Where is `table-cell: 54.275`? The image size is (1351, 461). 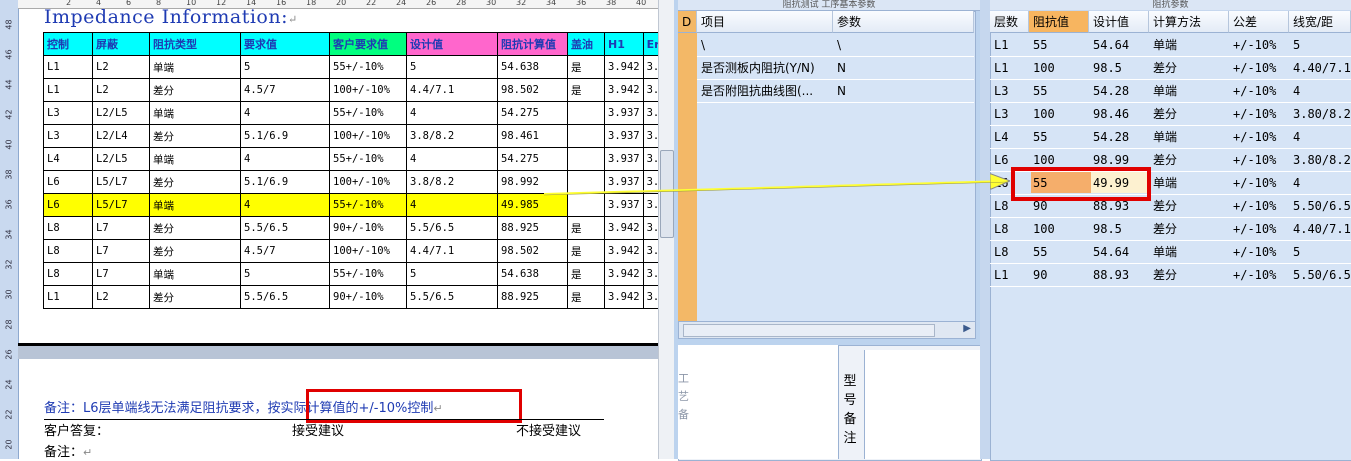
table-cell: 54.275 is located at coordinates (532, 159).